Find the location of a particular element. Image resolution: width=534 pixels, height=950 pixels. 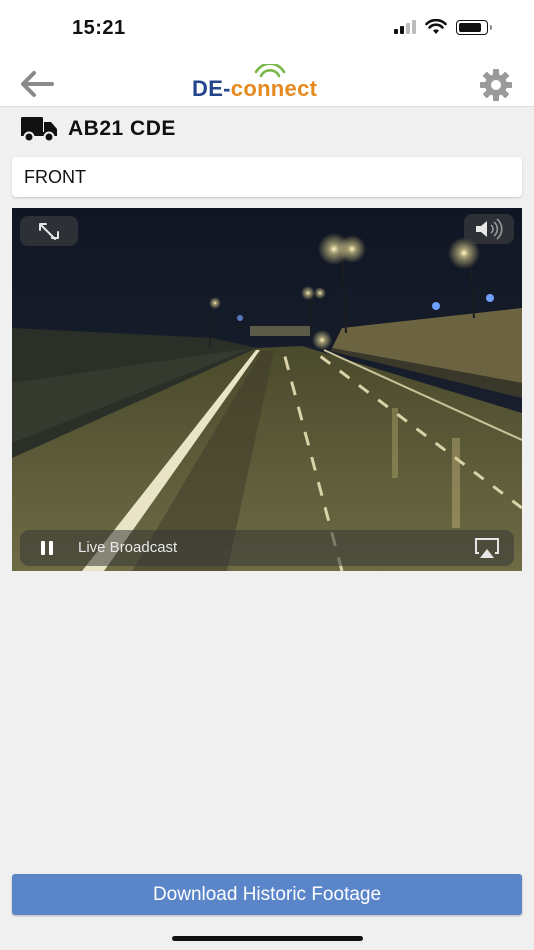

player-controls: Live Broadcast is located at coordinates (267, 548).